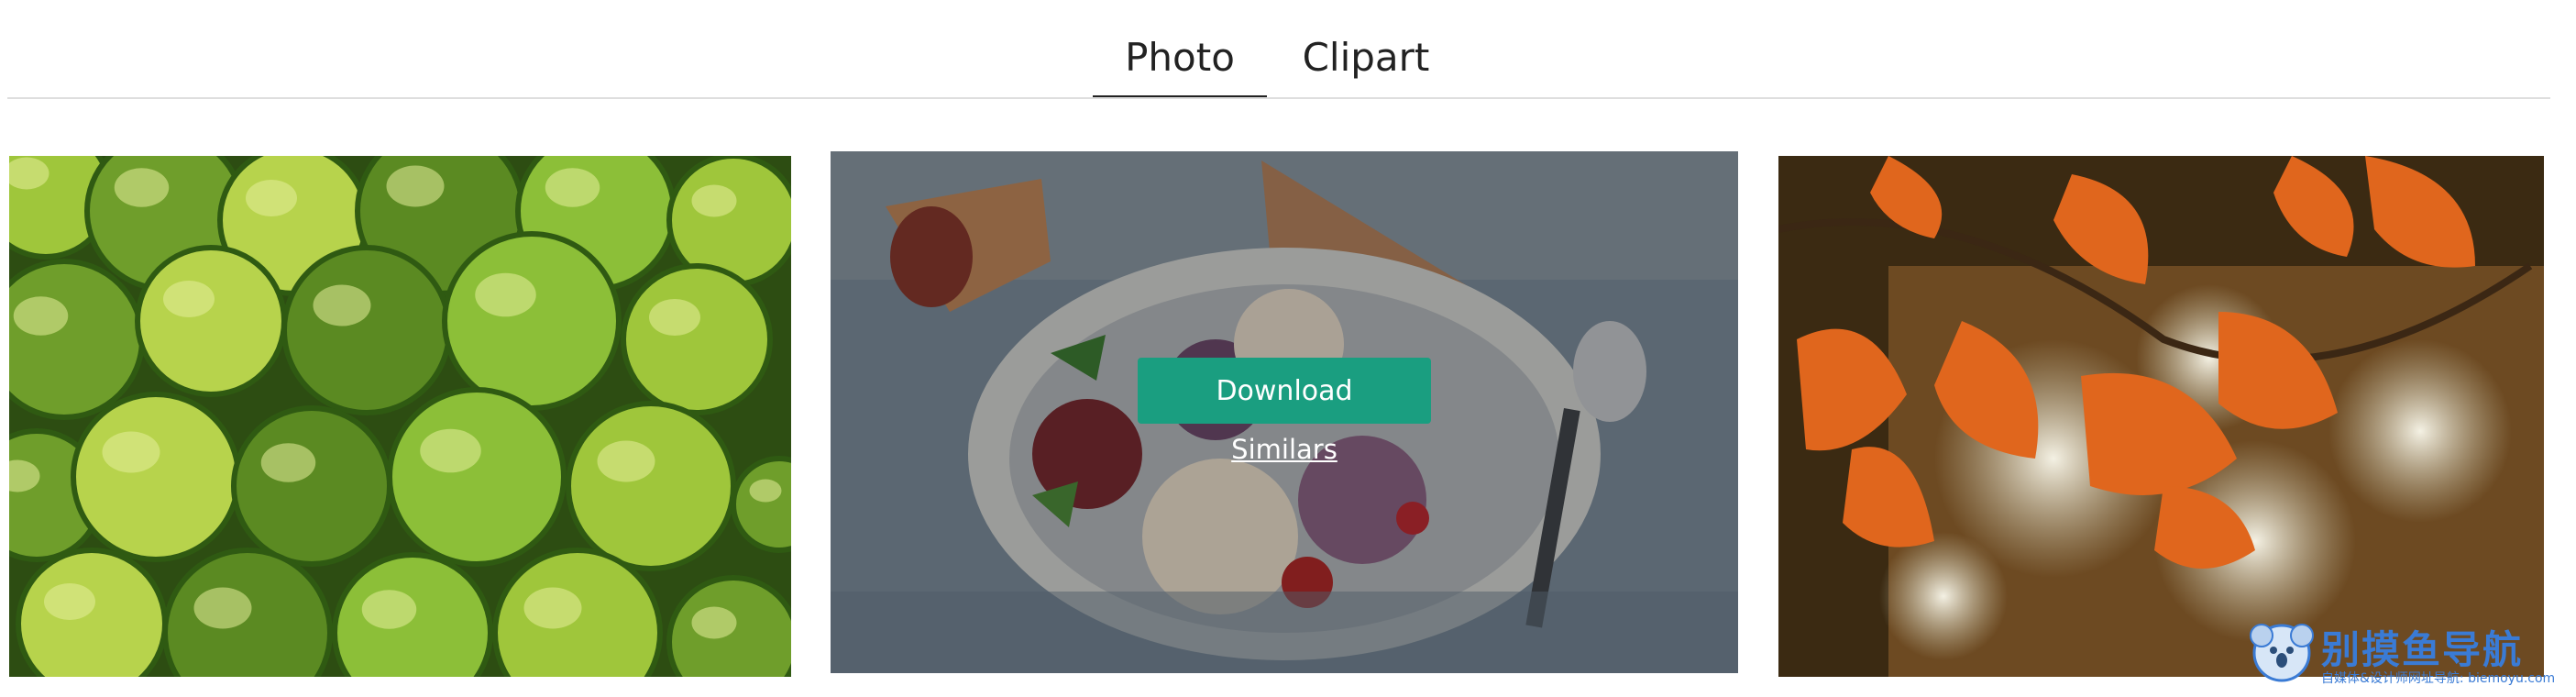 This screenshot has height=697, width=2576. I want to click on download-button: Download, so click(1284, 391).